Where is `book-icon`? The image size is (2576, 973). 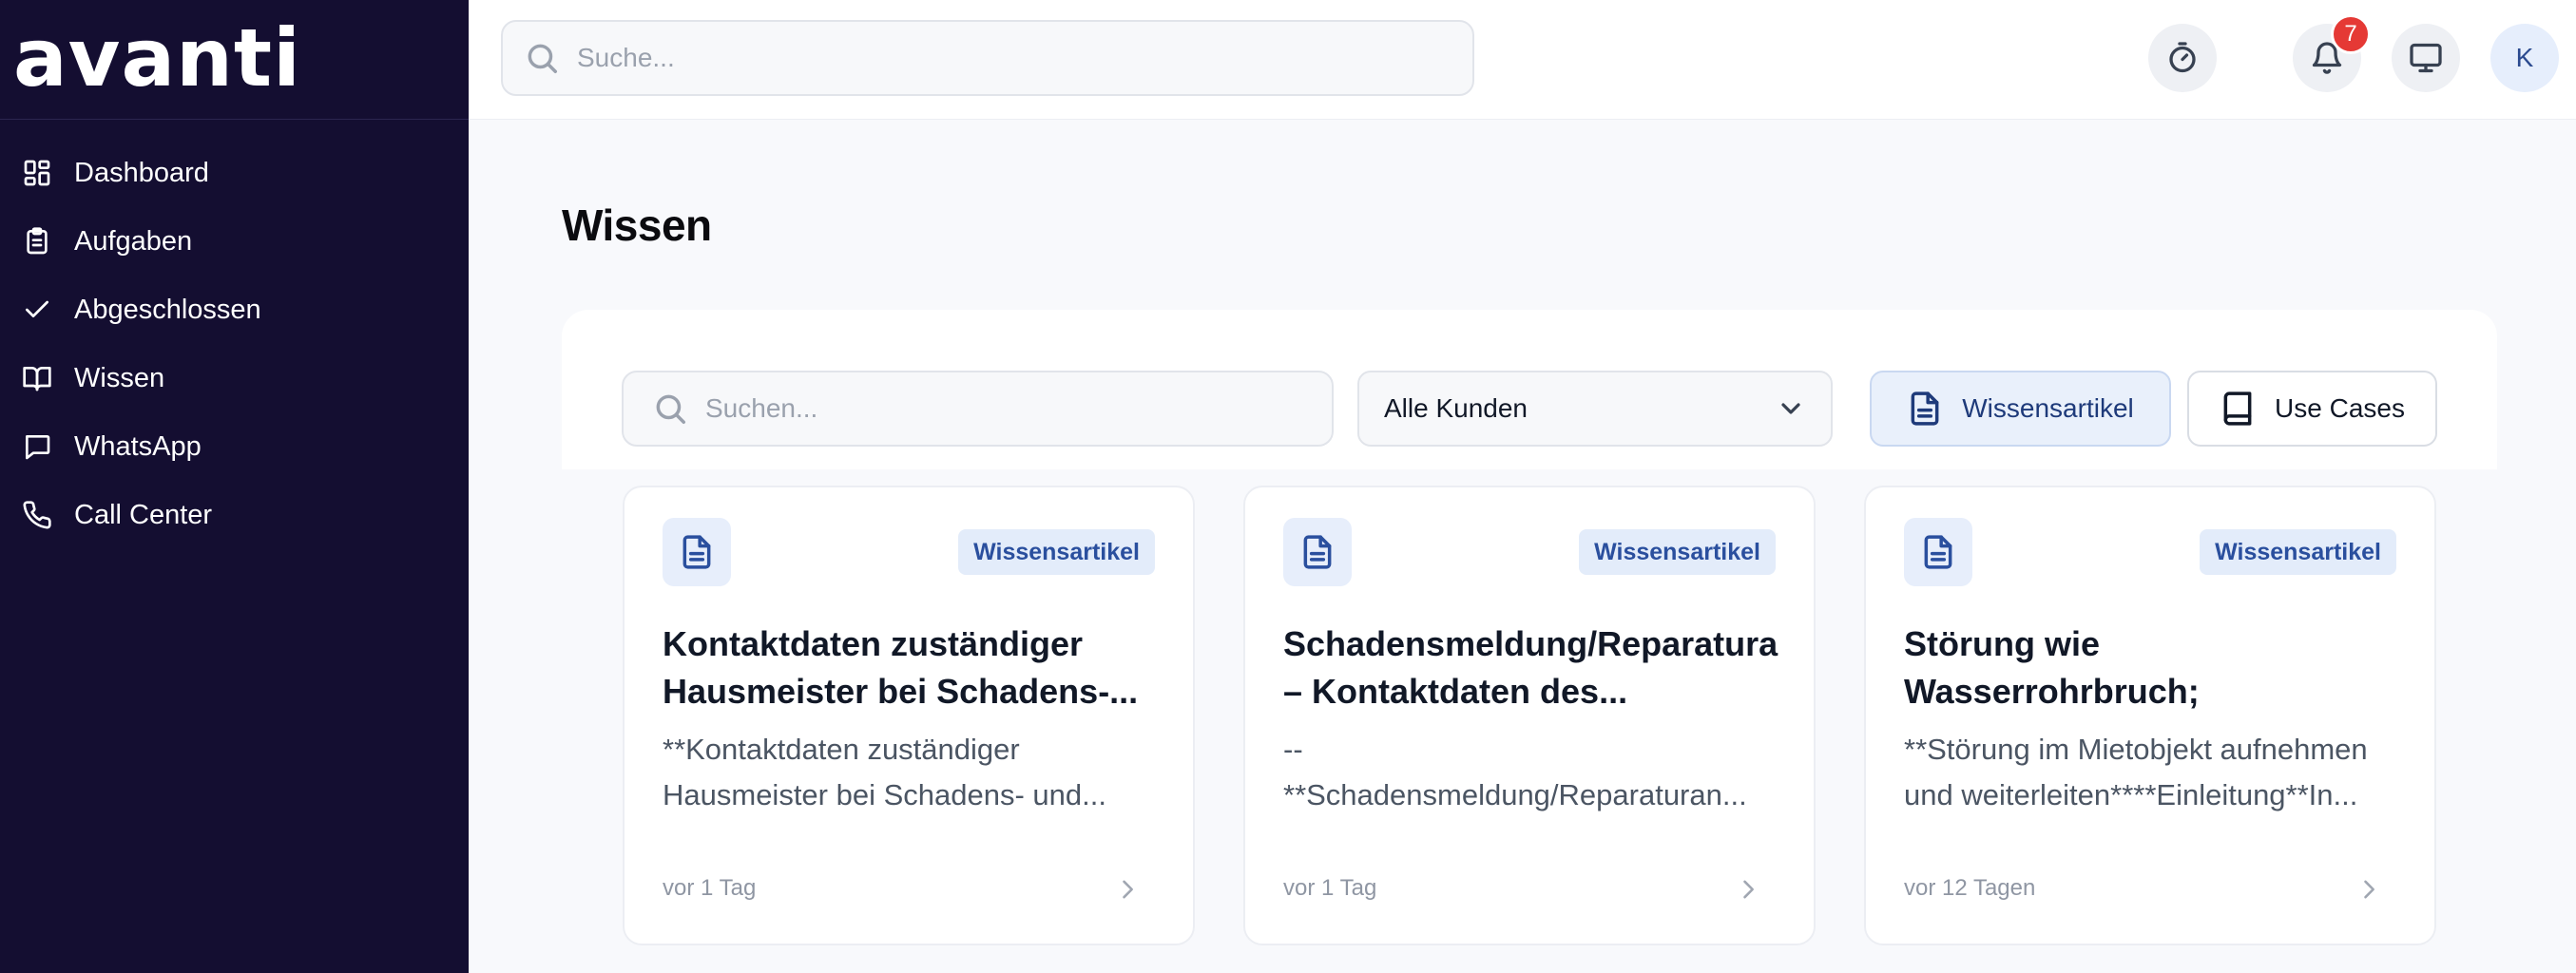
book-icon is located at coordinates (2238, 408).